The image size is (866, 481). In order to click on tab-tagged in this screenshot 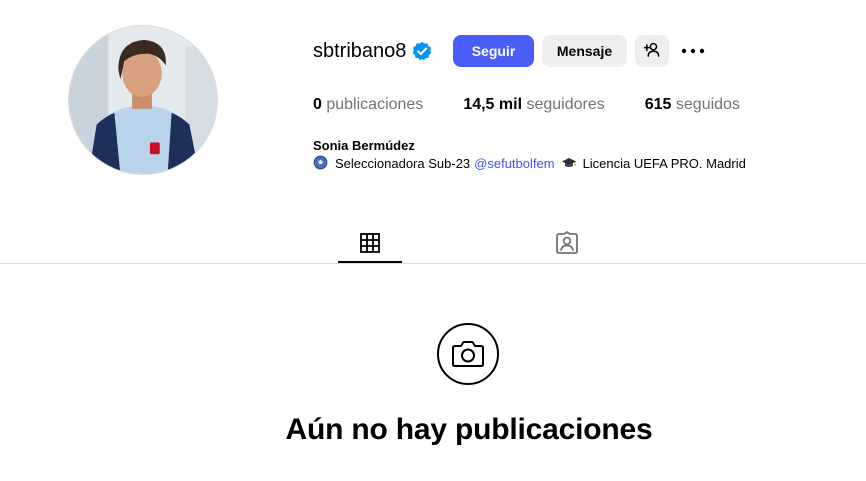, I will do `click(567, 243)`.